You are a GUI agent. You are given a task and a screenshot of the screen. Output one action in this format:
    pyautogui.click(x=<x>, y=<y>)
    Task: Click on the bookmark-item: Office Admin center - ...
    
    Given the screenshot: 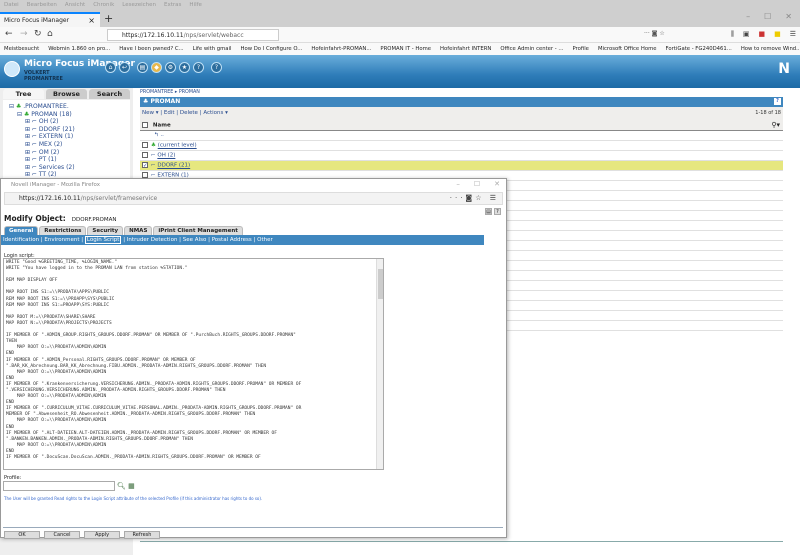 What is the action you would take?
    pyautogui.click(x=531, y=49)
    